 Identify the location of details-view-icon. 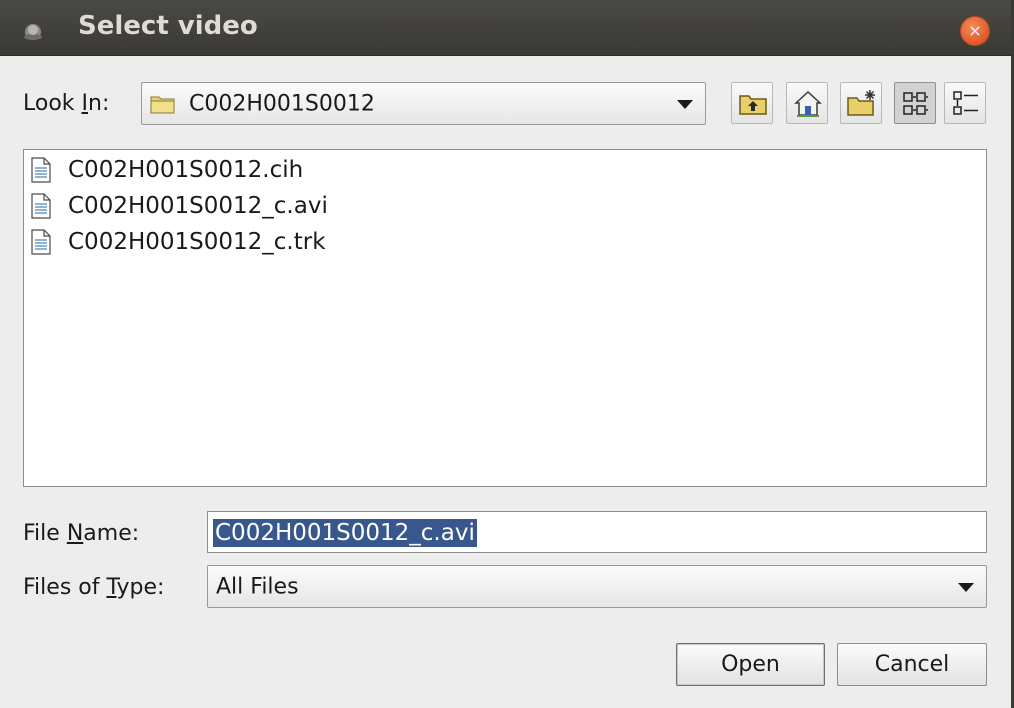
(965, 103).